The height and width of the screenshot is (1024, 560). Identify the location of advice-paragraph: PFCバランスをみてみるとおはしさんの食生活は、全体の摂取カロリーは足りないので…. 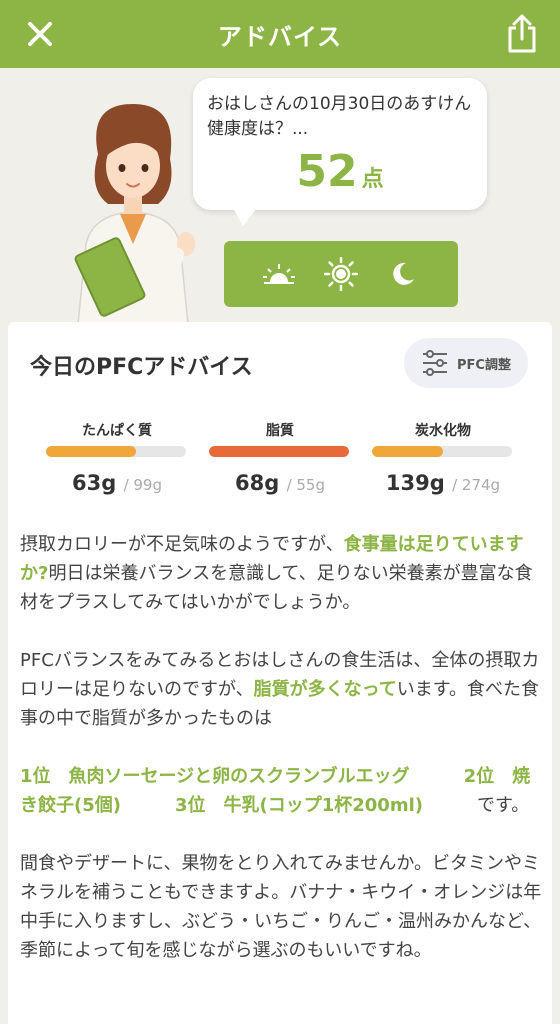
(281, 689).